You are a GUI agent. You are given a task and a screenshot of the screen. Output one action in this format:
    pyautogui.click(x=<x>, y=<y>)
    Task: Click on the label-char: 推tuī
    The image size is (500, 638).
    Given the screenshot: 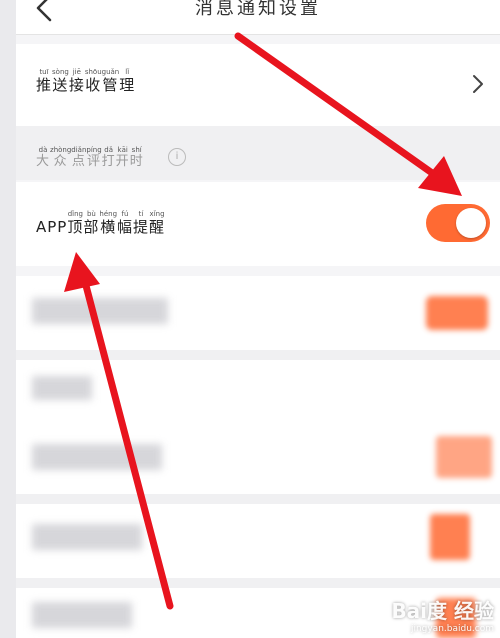 What is the action you would take?
    pyautogui.click(x=44, y=81)
    